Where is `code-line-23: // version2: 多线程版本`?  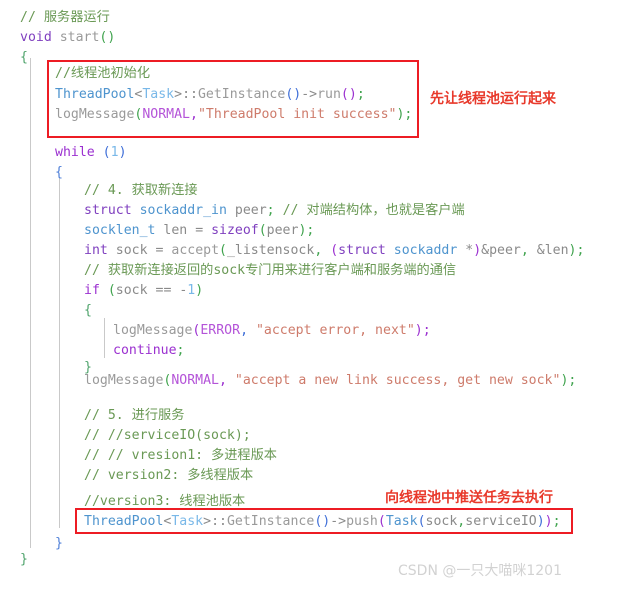
code-line-23: // version2: 多线程版本 is located at coordinates (168, 476).